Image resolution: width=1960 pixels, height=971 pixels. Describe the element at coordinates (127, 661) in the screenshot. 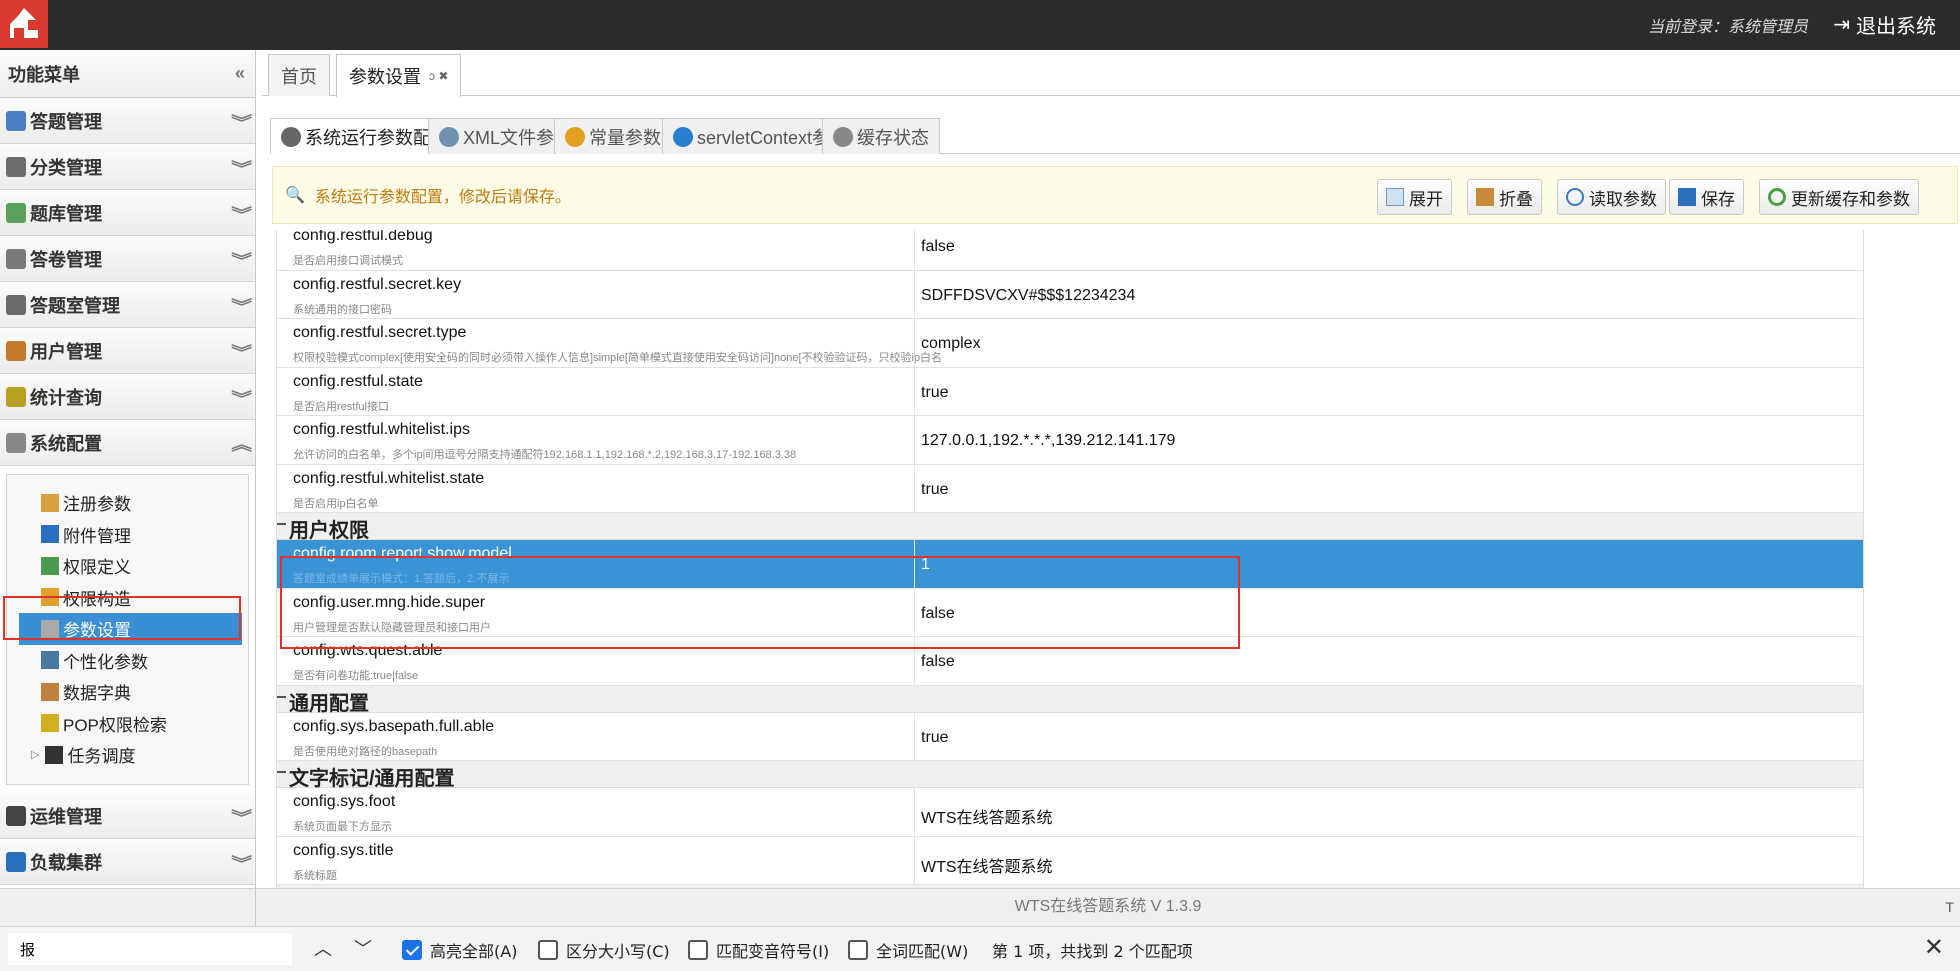

I see `sidebar-sub-item: 个性化参数` at that location.